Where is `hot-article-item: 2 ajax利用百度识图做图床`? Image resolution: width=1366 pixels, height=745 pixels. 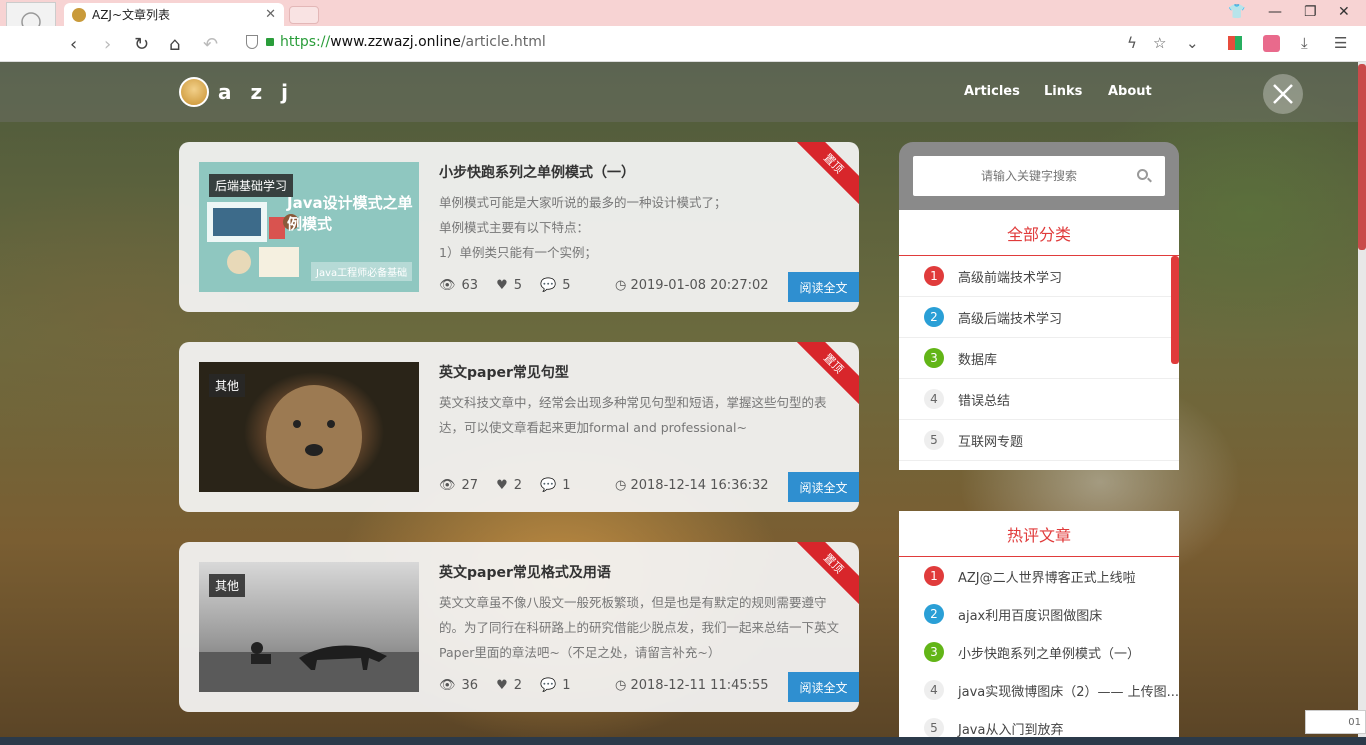
hot-article-item: 2 ajax利用百度识图做图床 is located at coordinates (1039, 614).